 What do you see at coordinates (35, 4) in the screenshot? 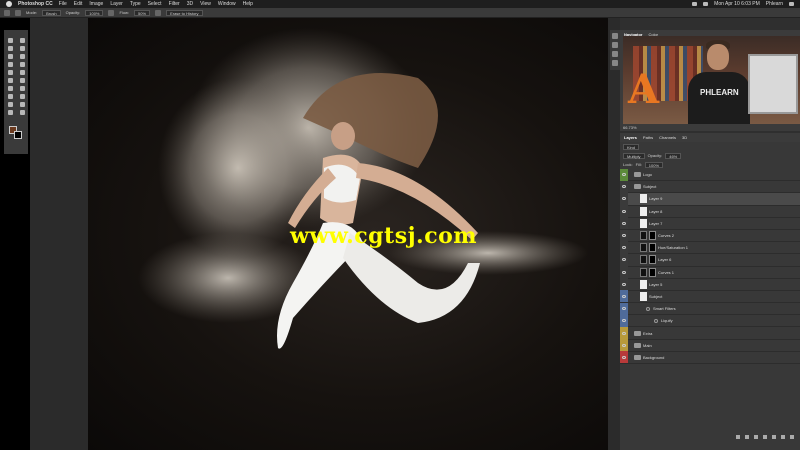
I see `app-name-menu: Photoshop CC` at bounding box center [35, 4].